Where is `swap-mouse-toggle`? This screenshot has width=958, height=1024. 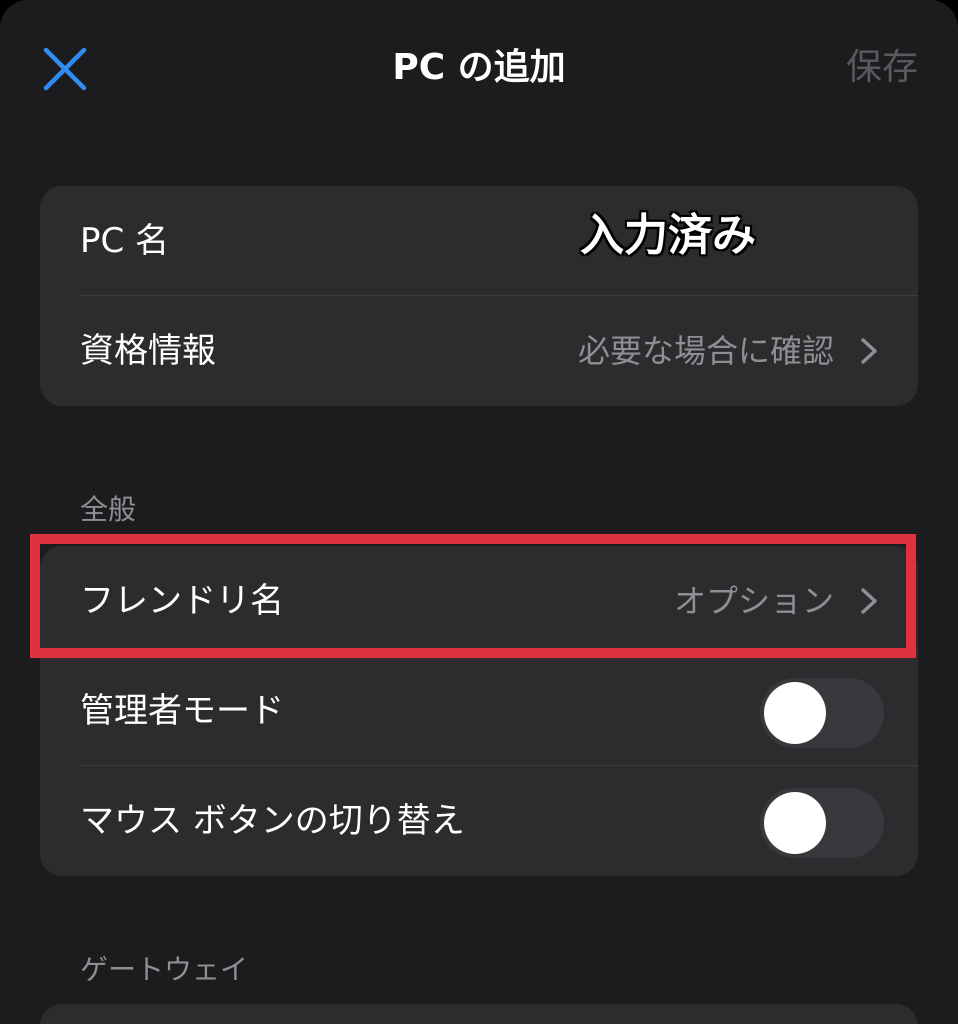 swap-mouse-toggle is located at coordinates (822, 823).